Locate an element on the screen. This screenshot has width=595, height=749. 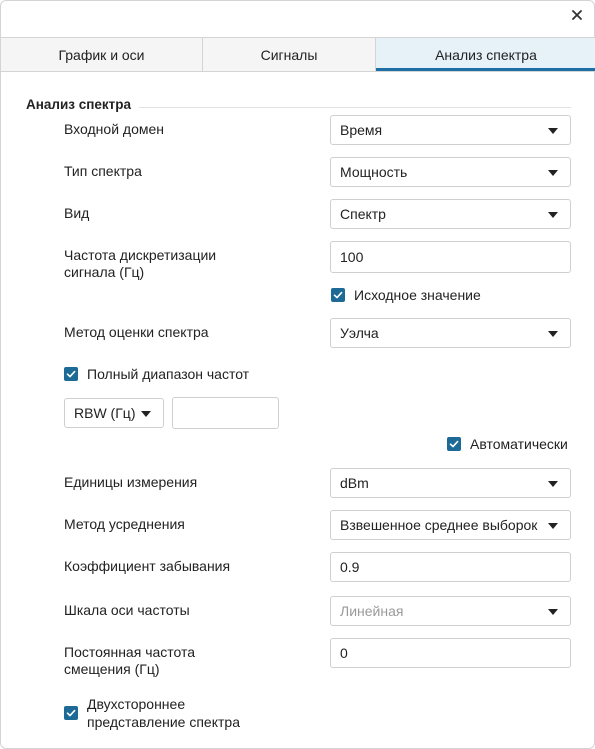
close-button is located at coordinates (577, 15).